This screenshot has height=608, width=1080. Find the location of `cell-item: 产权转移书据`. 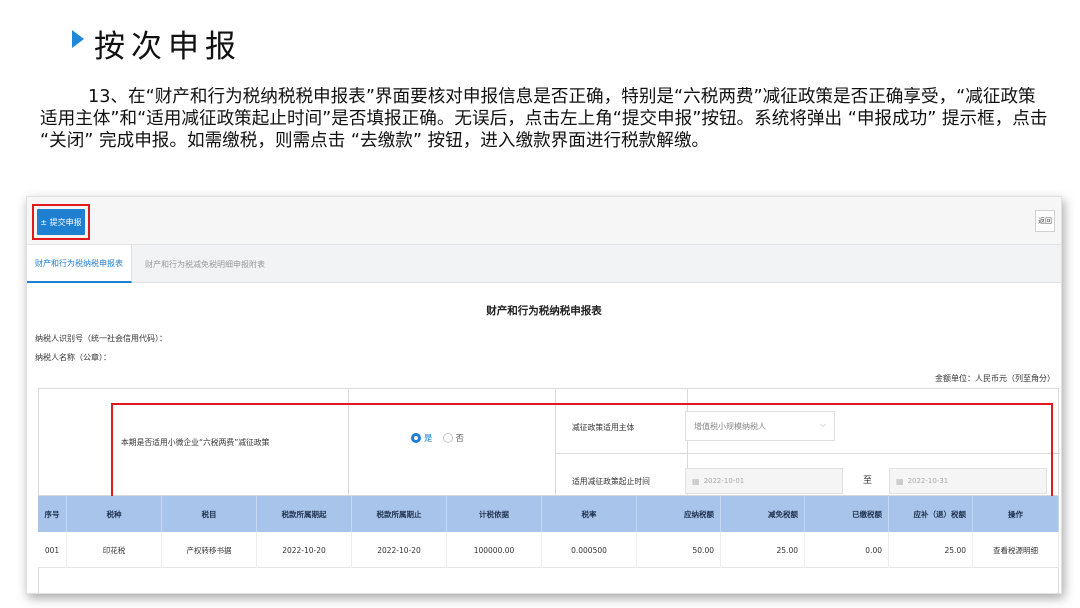

cell-item: 产权转移书据 is located at coordinates (209, 550).